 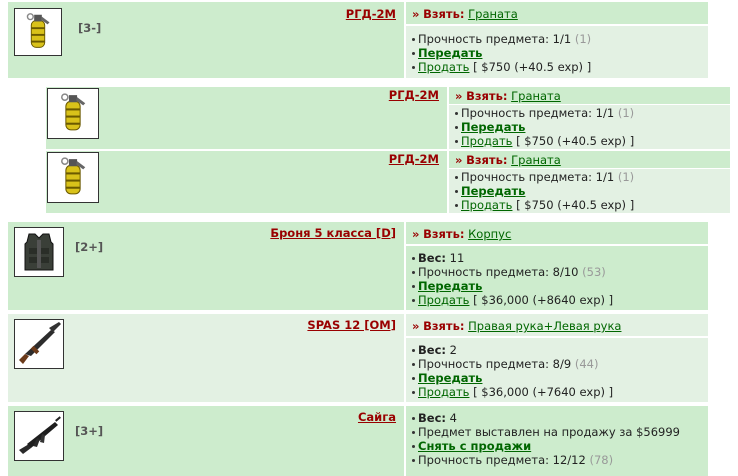 What do you see at coordinates (39, 436) in the screenshot?
I see `rifle-icon` at bounding box center [39, 436].